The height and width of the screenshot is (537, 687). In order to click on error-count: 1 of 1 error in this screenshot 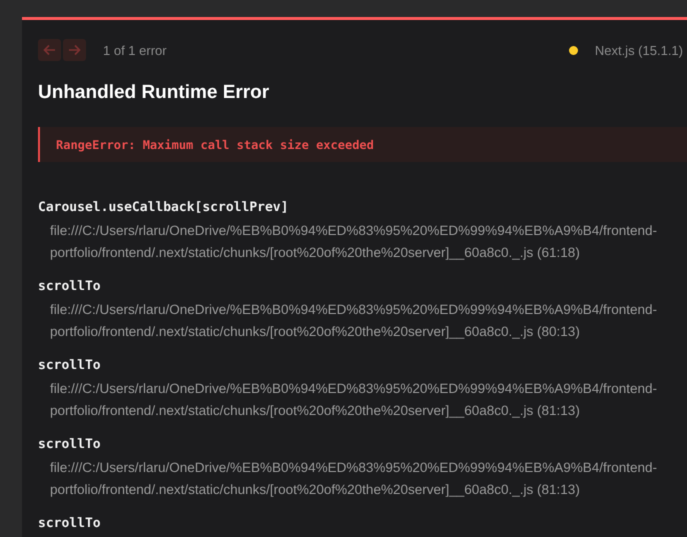, I will do `click(135, 50)`.